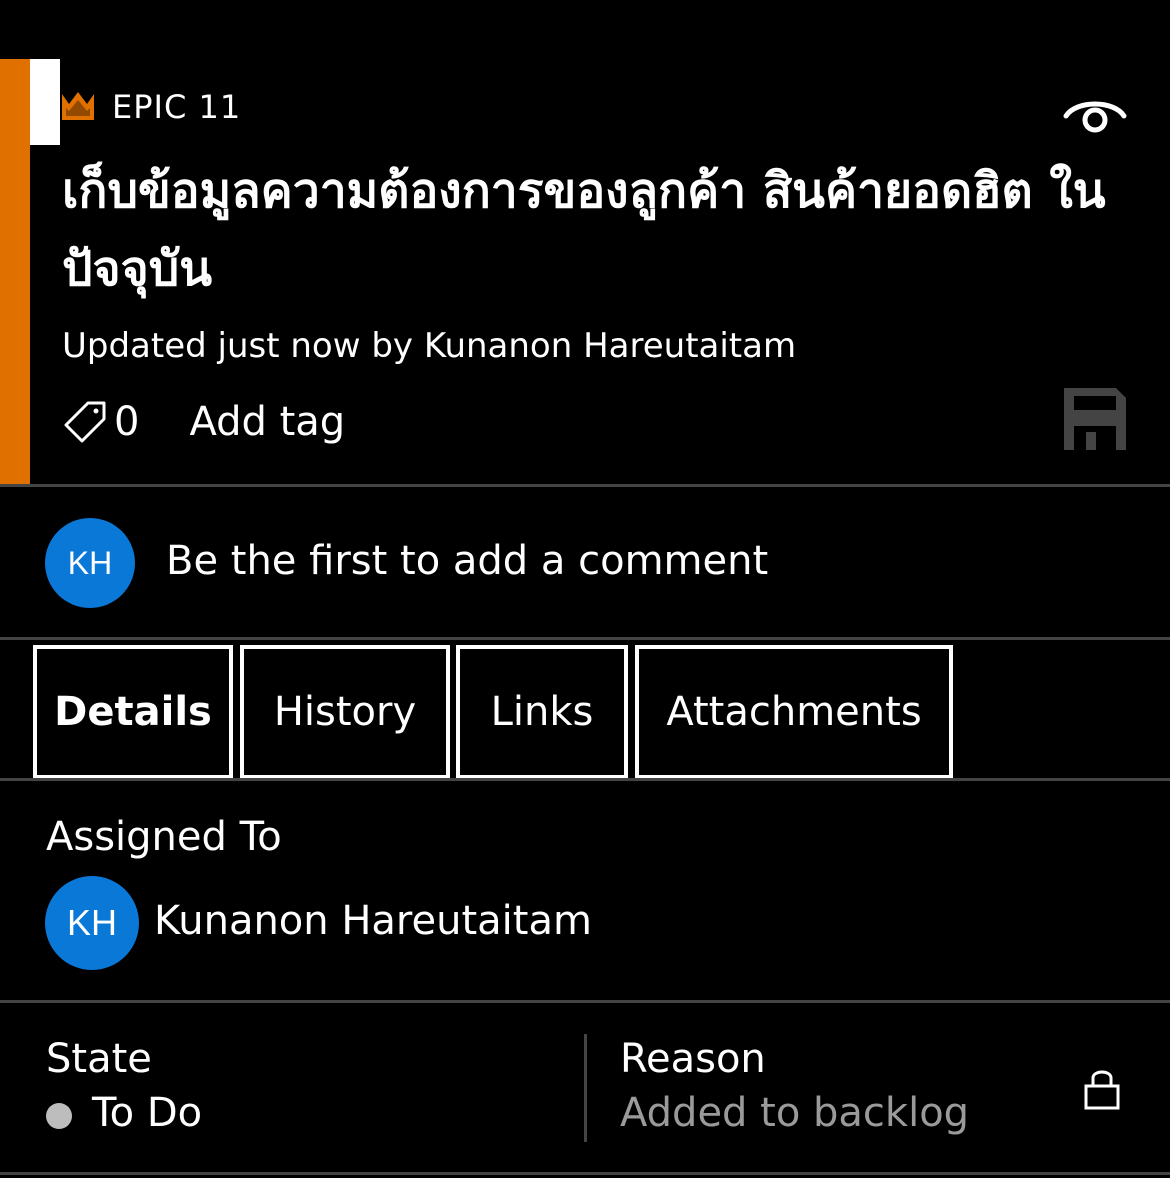 The width and height of the screenshot is (1170, 1178). I want to click on assigned-to-value: Kunanon Hareutaitam, so click(373, 921).